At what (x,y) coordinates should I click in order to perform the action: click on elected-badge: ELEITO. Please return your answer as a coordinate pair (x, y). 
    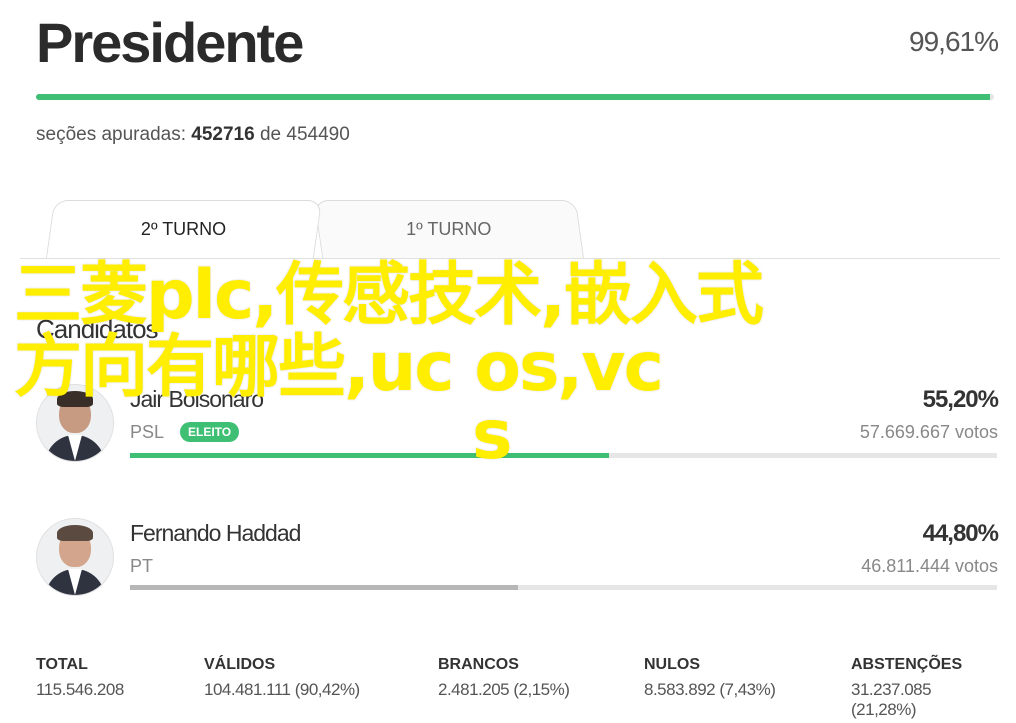
    Looking at the image, I should click on (210, 432).